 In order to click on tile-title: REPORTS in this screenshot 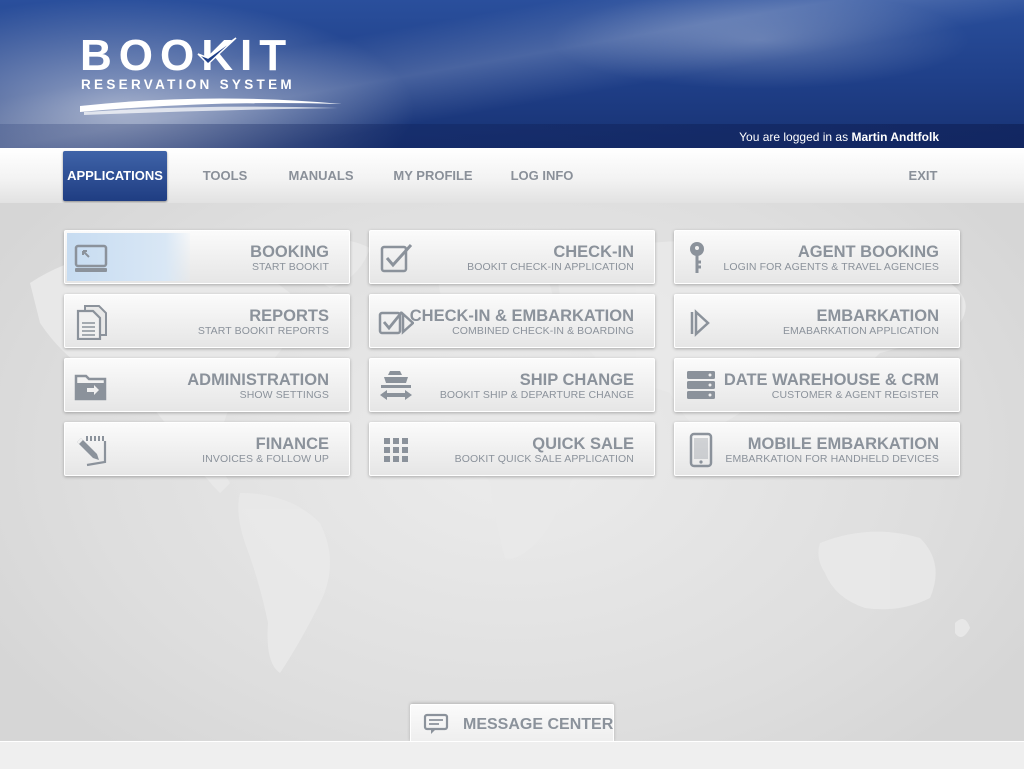, I will do `click(289, 316)`.